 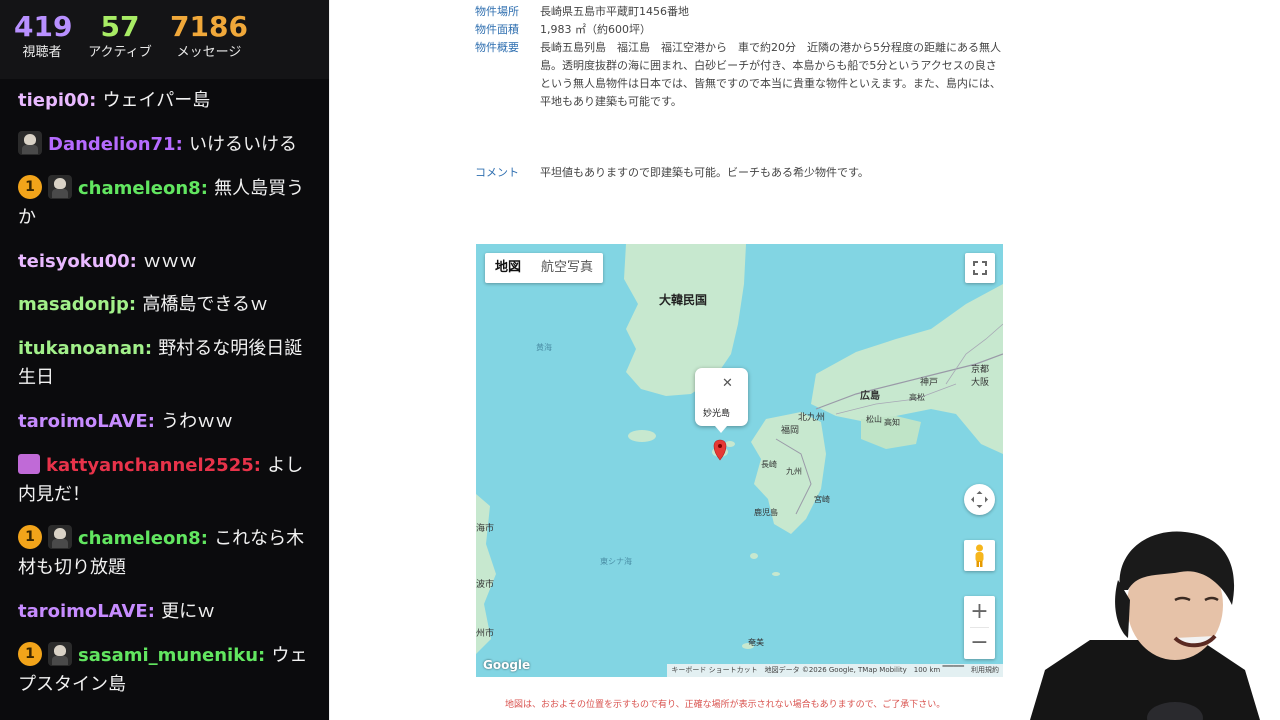 What do you see at coordinates (544, 347) in the screenshot?
I see `map-label-yellow-sea: 黄海` at bounding box center [544, 347].